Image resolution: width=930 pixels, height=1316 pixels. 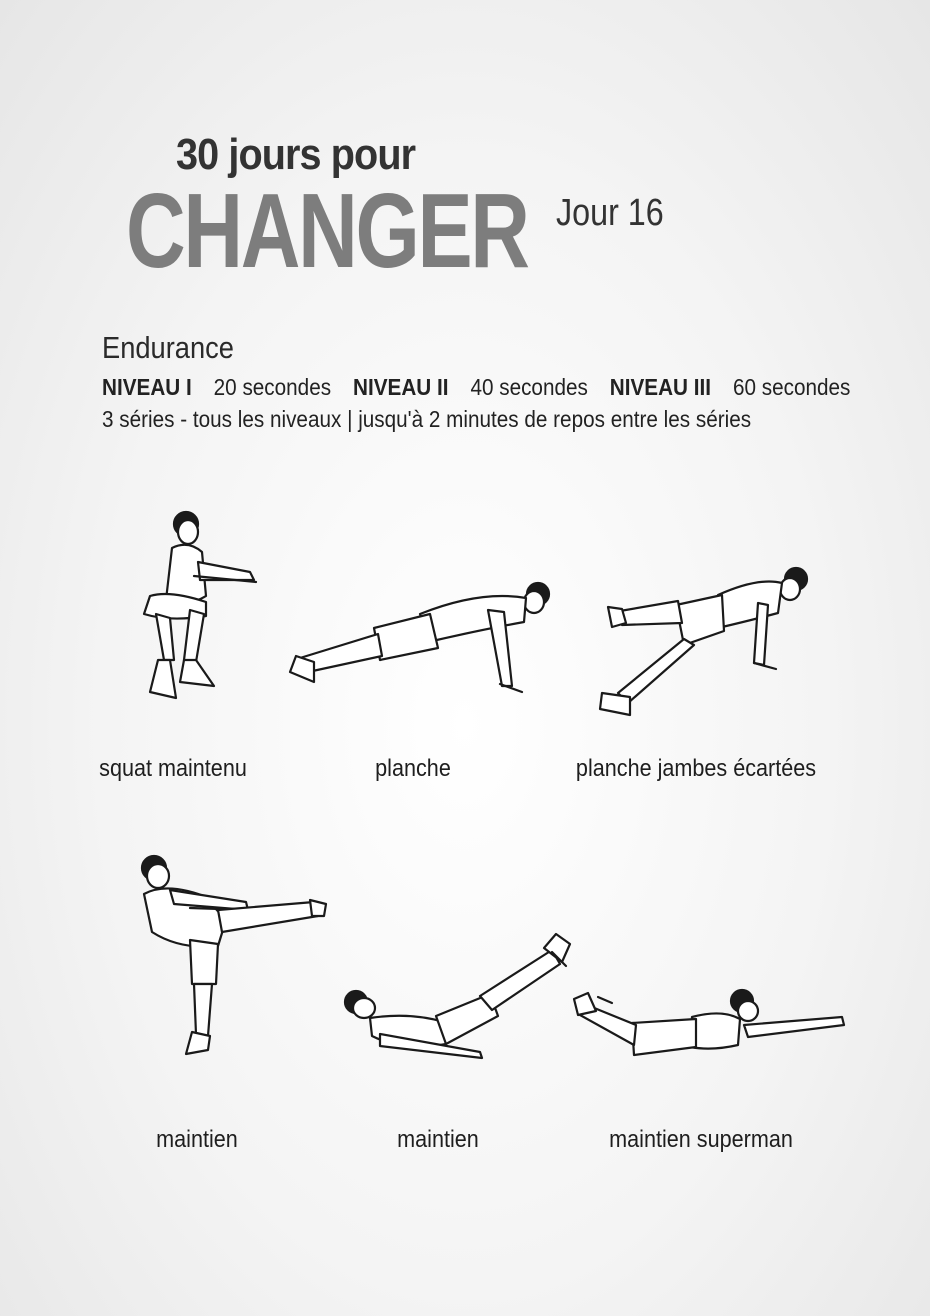 What do you see at coordinates (401, 387) in the screenshot?
I see `level-2-name: NIVEAU II` at bounding box center [401, 387].